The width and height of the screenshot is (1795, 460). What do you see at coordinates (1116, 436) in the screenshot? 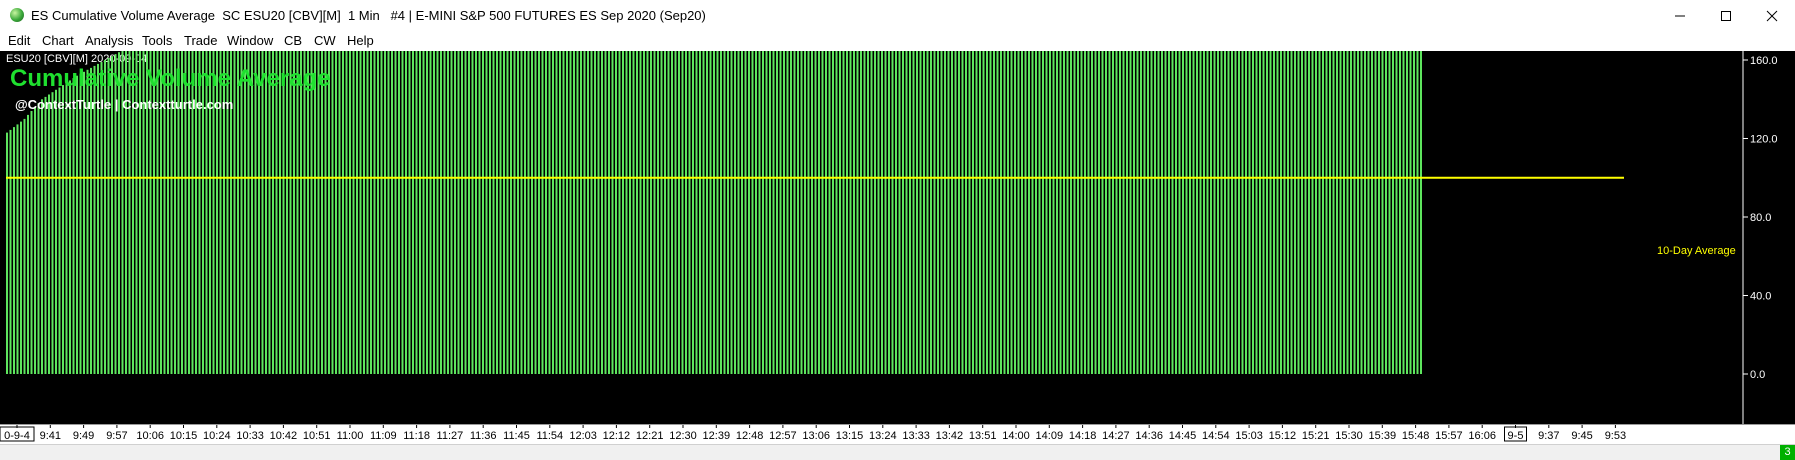
I see `x-tick-label: 14:27` at bounding box center [1116, 436].